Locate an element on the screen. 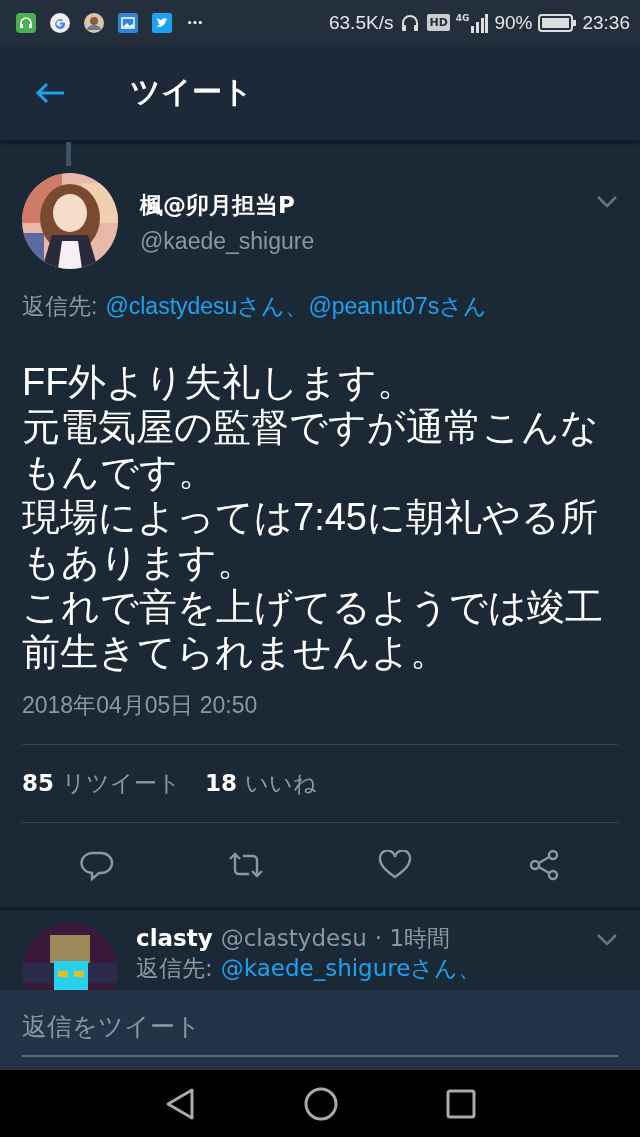  user-handle: @kaede_shigure is located at coordinates (368, 241).